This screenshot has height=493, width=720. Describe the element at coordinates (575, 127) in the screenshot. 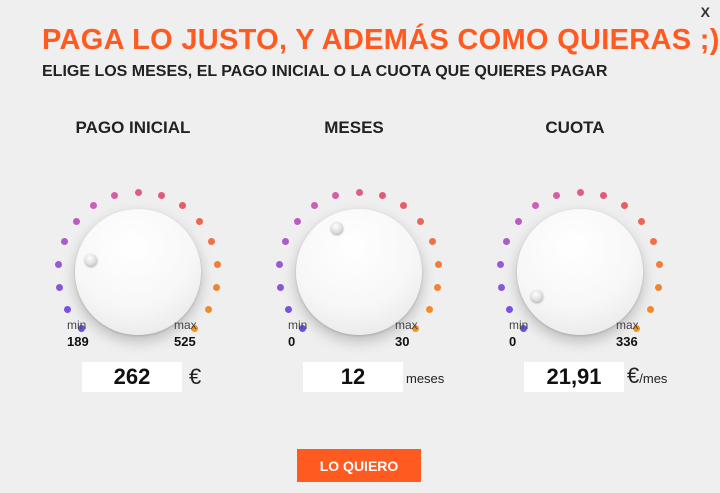

I see `dial-label: CUOTA` at that location.